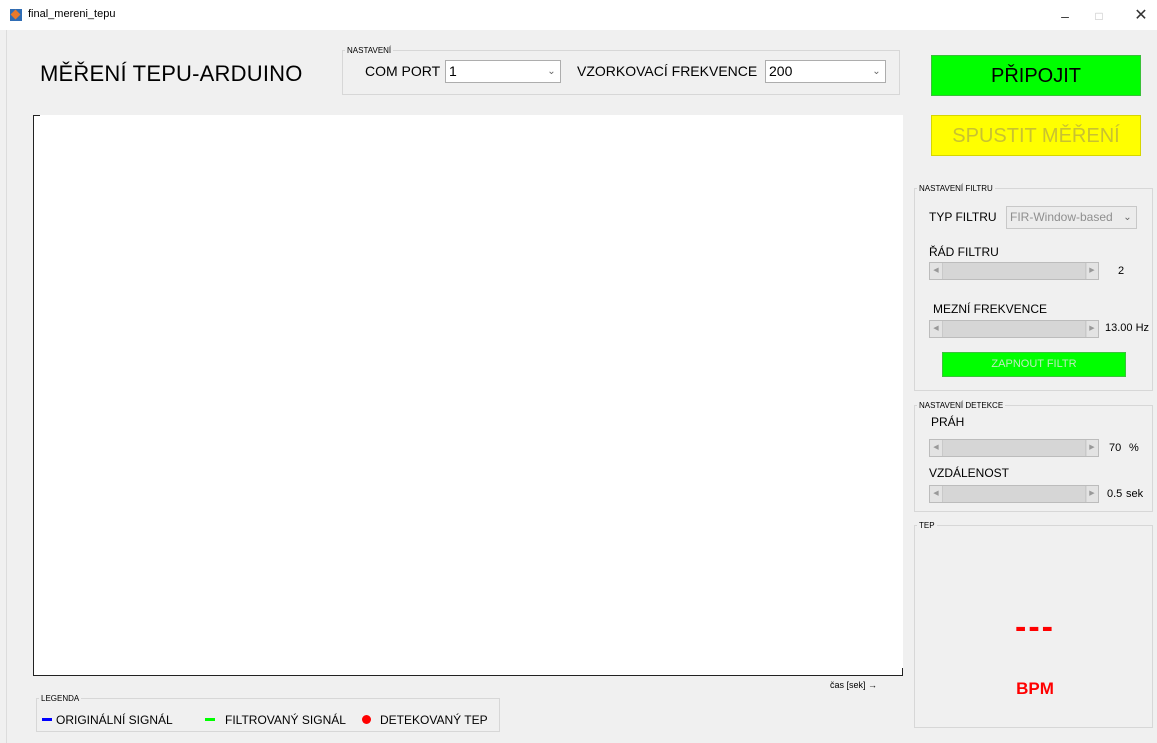 The height and width of the screenshot is (743, 1157). I want to click on close-button: ✕, so click(1141, 16).